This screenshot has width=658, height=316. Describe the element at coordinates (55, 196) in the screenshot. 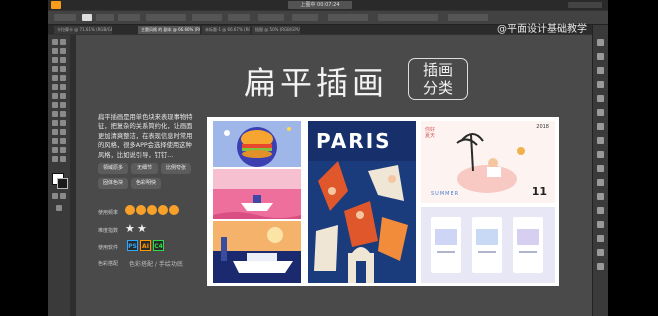

I see `color-mode-icon` at that location.